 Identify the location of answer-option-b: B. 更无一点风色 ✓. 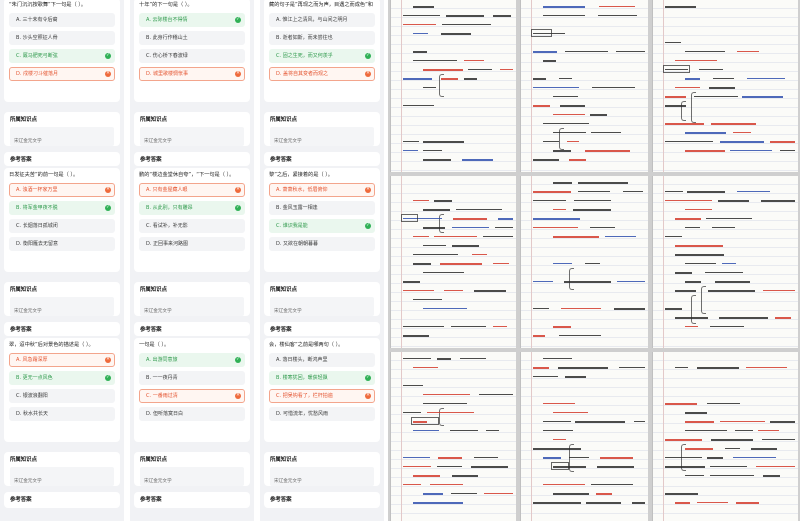
(62, 378).